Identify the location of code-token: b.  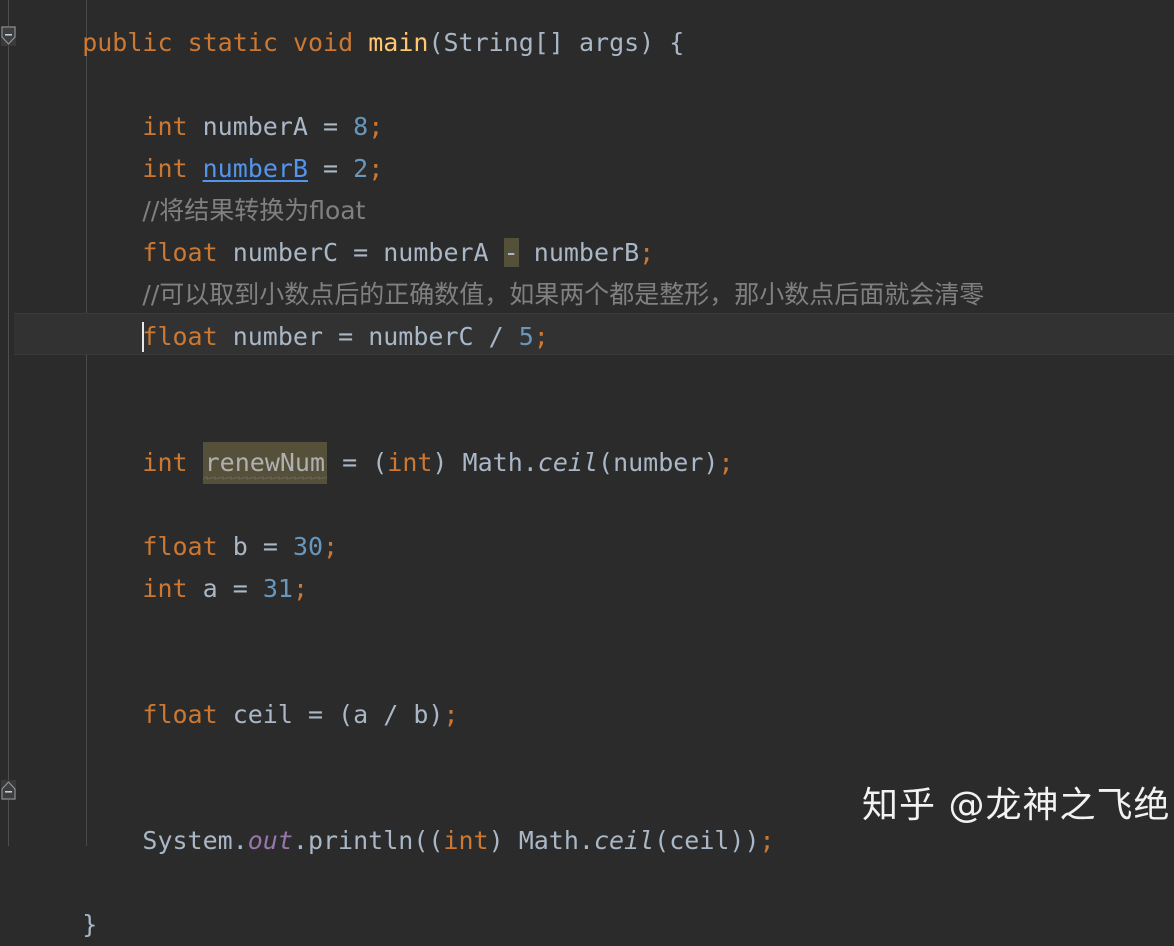
(240, 546).